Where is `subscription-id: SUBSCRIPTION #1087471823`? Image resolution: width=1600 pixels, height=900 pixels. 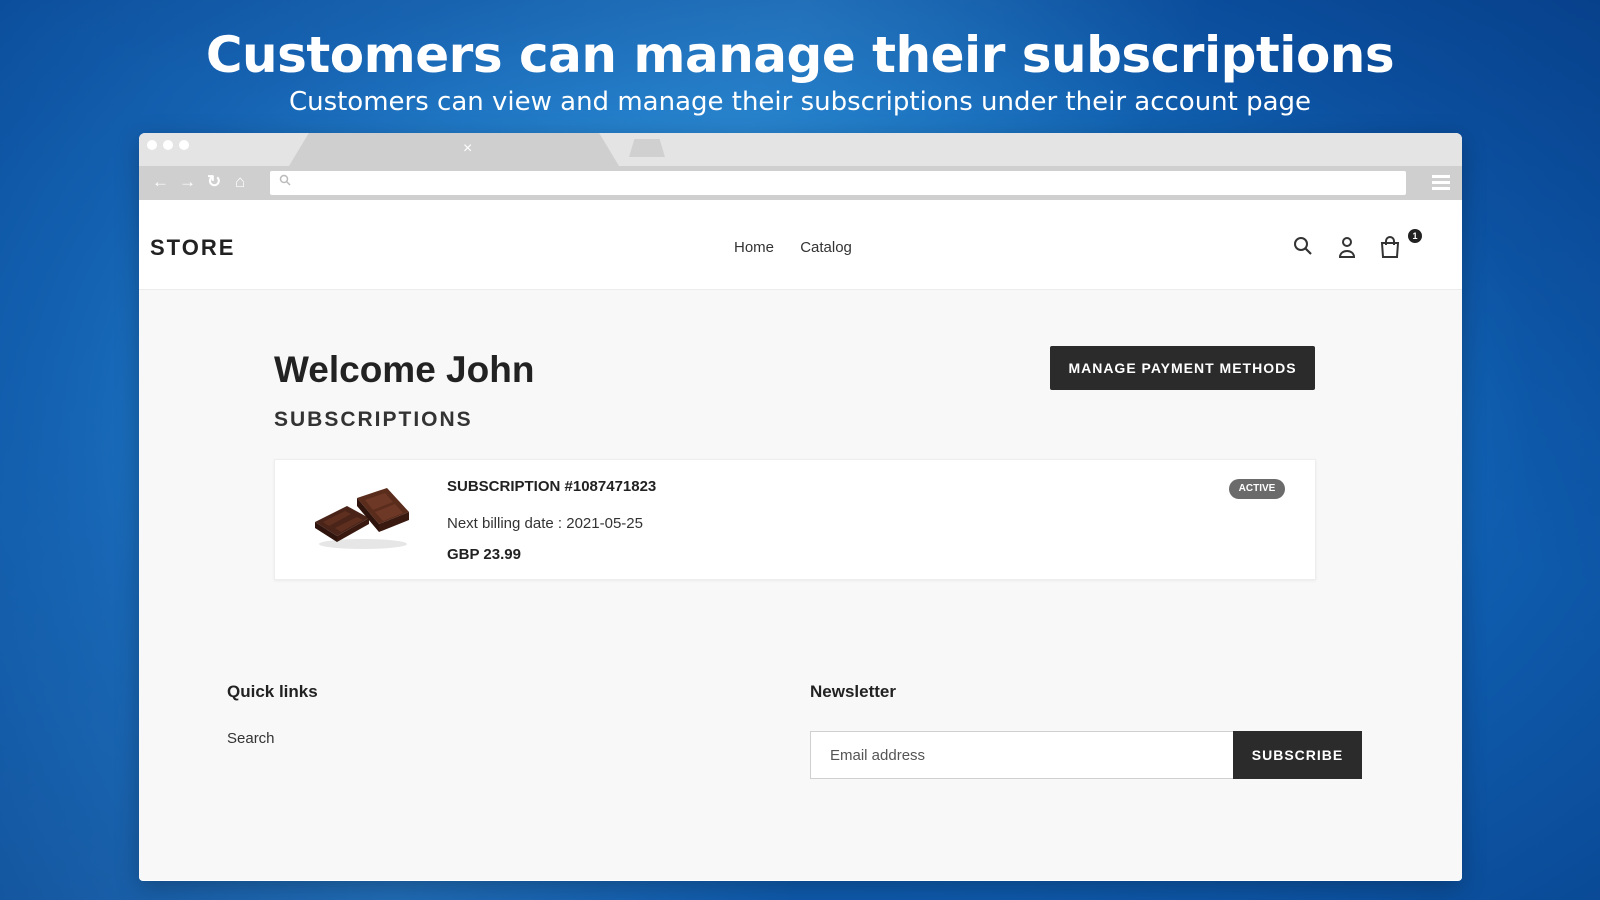
subscription-id: SUBSCRIPTION #1087471823 is located at coordinates (551, 486).